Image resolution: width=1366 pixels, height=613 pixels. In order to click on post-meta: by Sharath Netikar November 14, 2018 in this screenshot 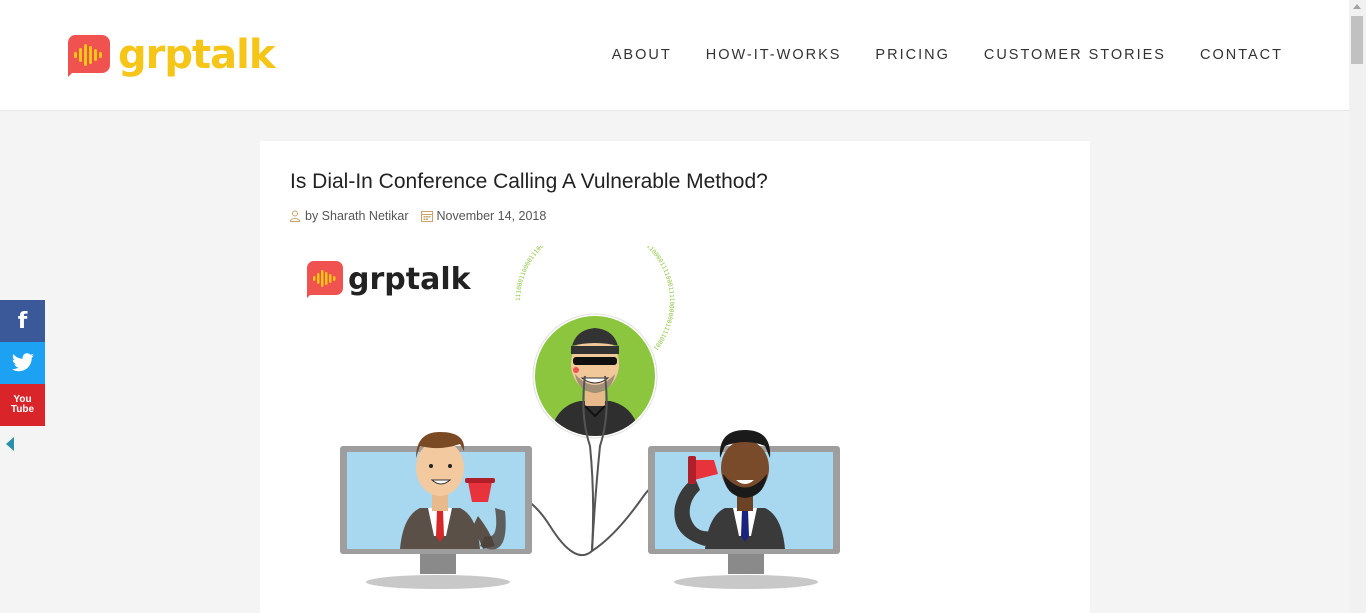, I will do `click(417, 216)`.